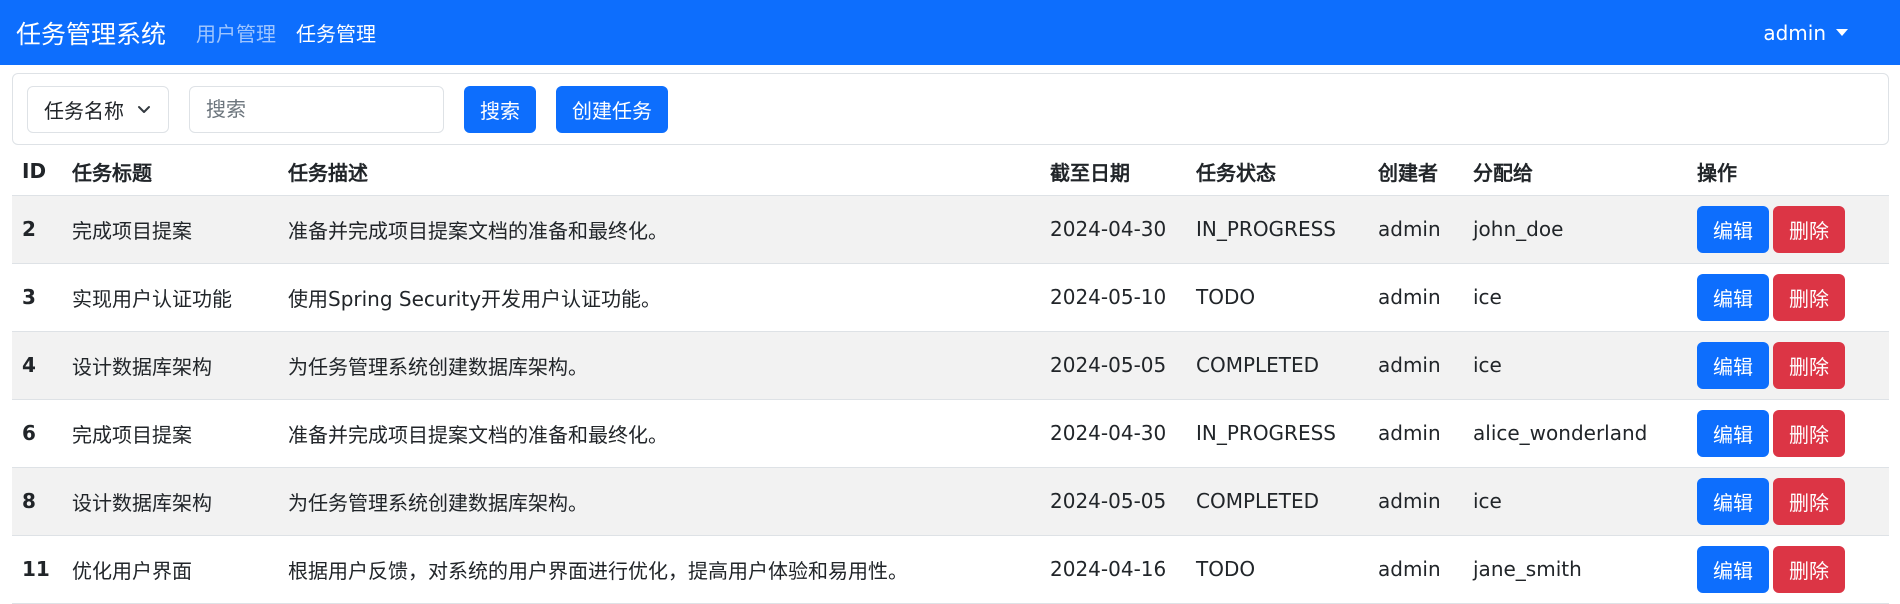 This screenshot has height=604, width=1900. What do you see at coordinates (37, 501) in the screenshot?
I see `cell-id: 8` at bounding box center [37, 501].